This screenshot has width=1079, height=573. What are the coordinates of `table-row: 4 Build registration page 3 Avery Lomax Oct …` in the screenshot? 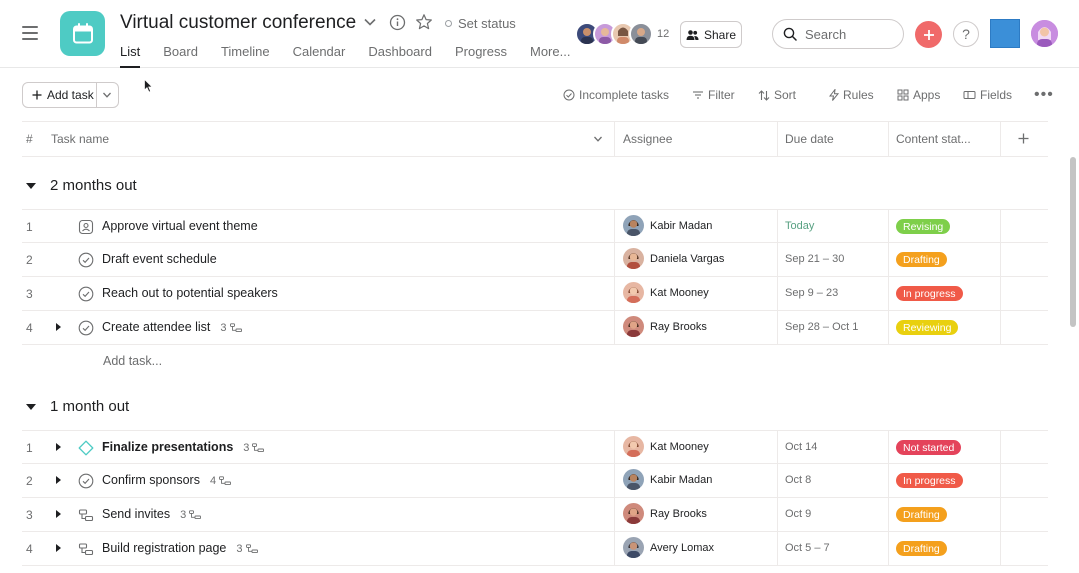 It's located at (535, 549).